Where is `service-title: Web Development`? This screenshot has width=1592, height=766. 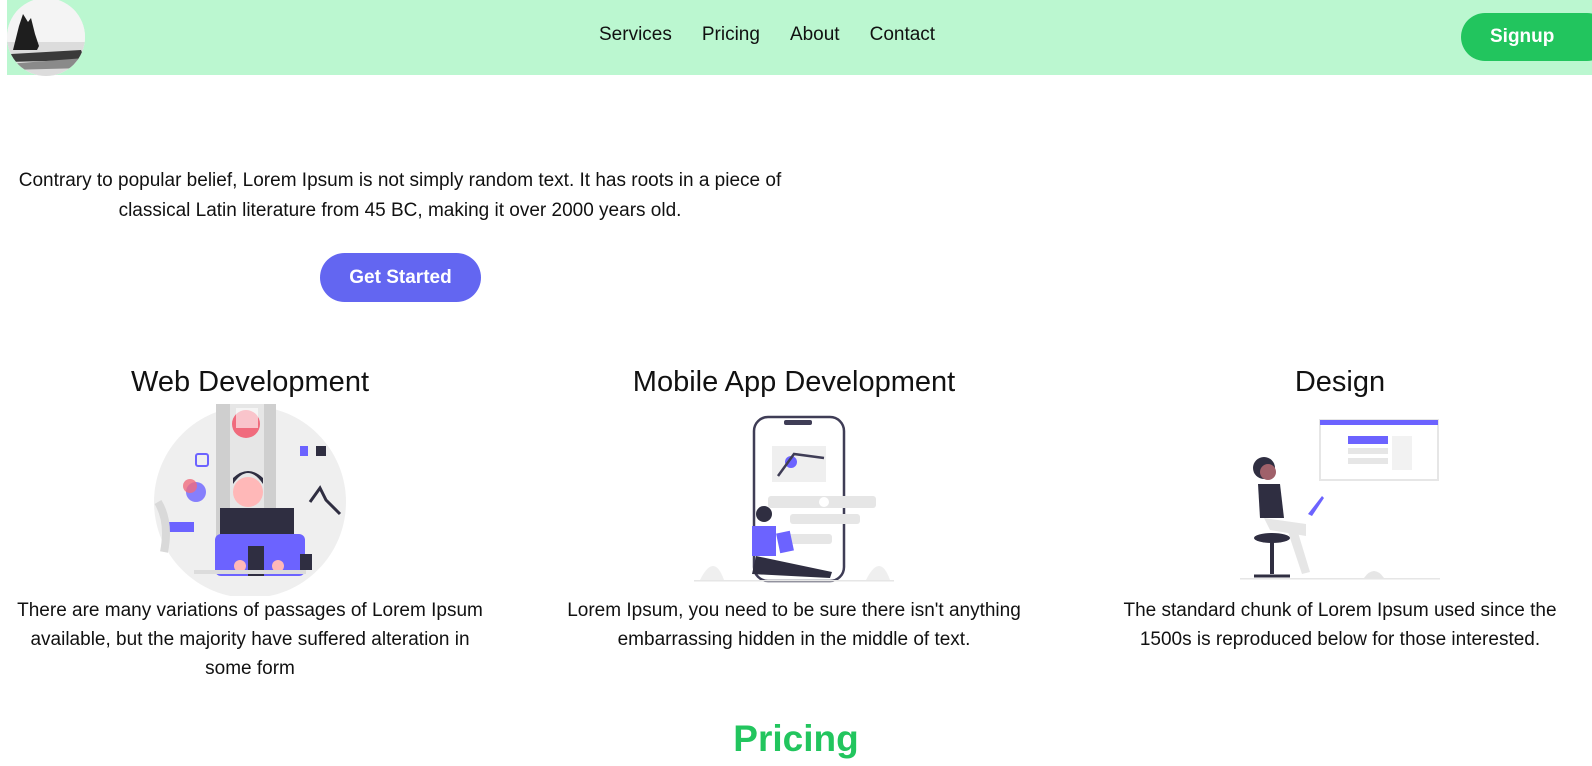
service-title: Web Development is located at coordinates (250, 382).